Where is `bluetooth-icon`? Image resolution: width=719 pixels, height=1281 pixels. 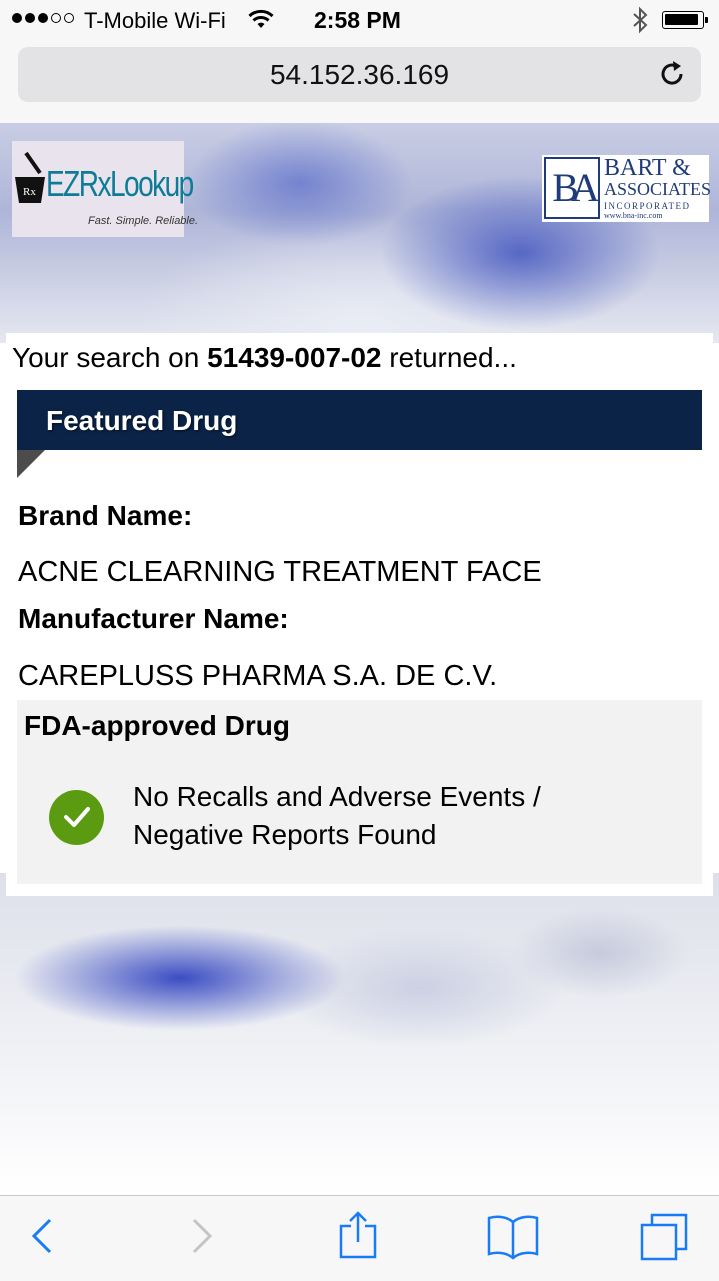
bluetooth-icon is located at coordinates (640, 22).